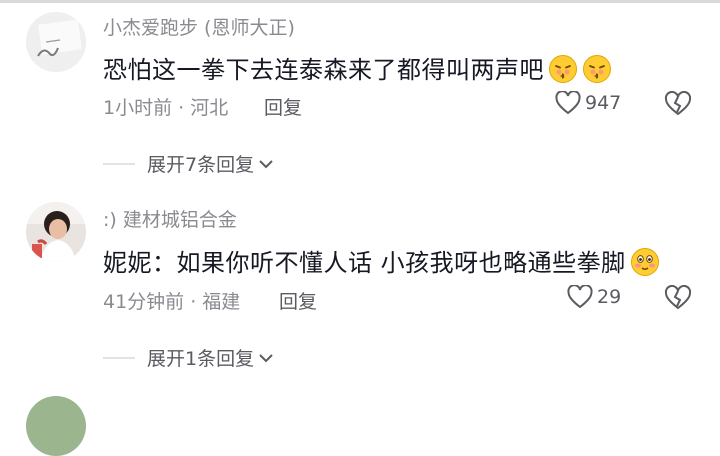 This screenshot has height=456, width=720. I want to click on comment-body: 妮妮：如果你听不懂人话 小孩我呀也略通些拳脚, so click(364, 263).